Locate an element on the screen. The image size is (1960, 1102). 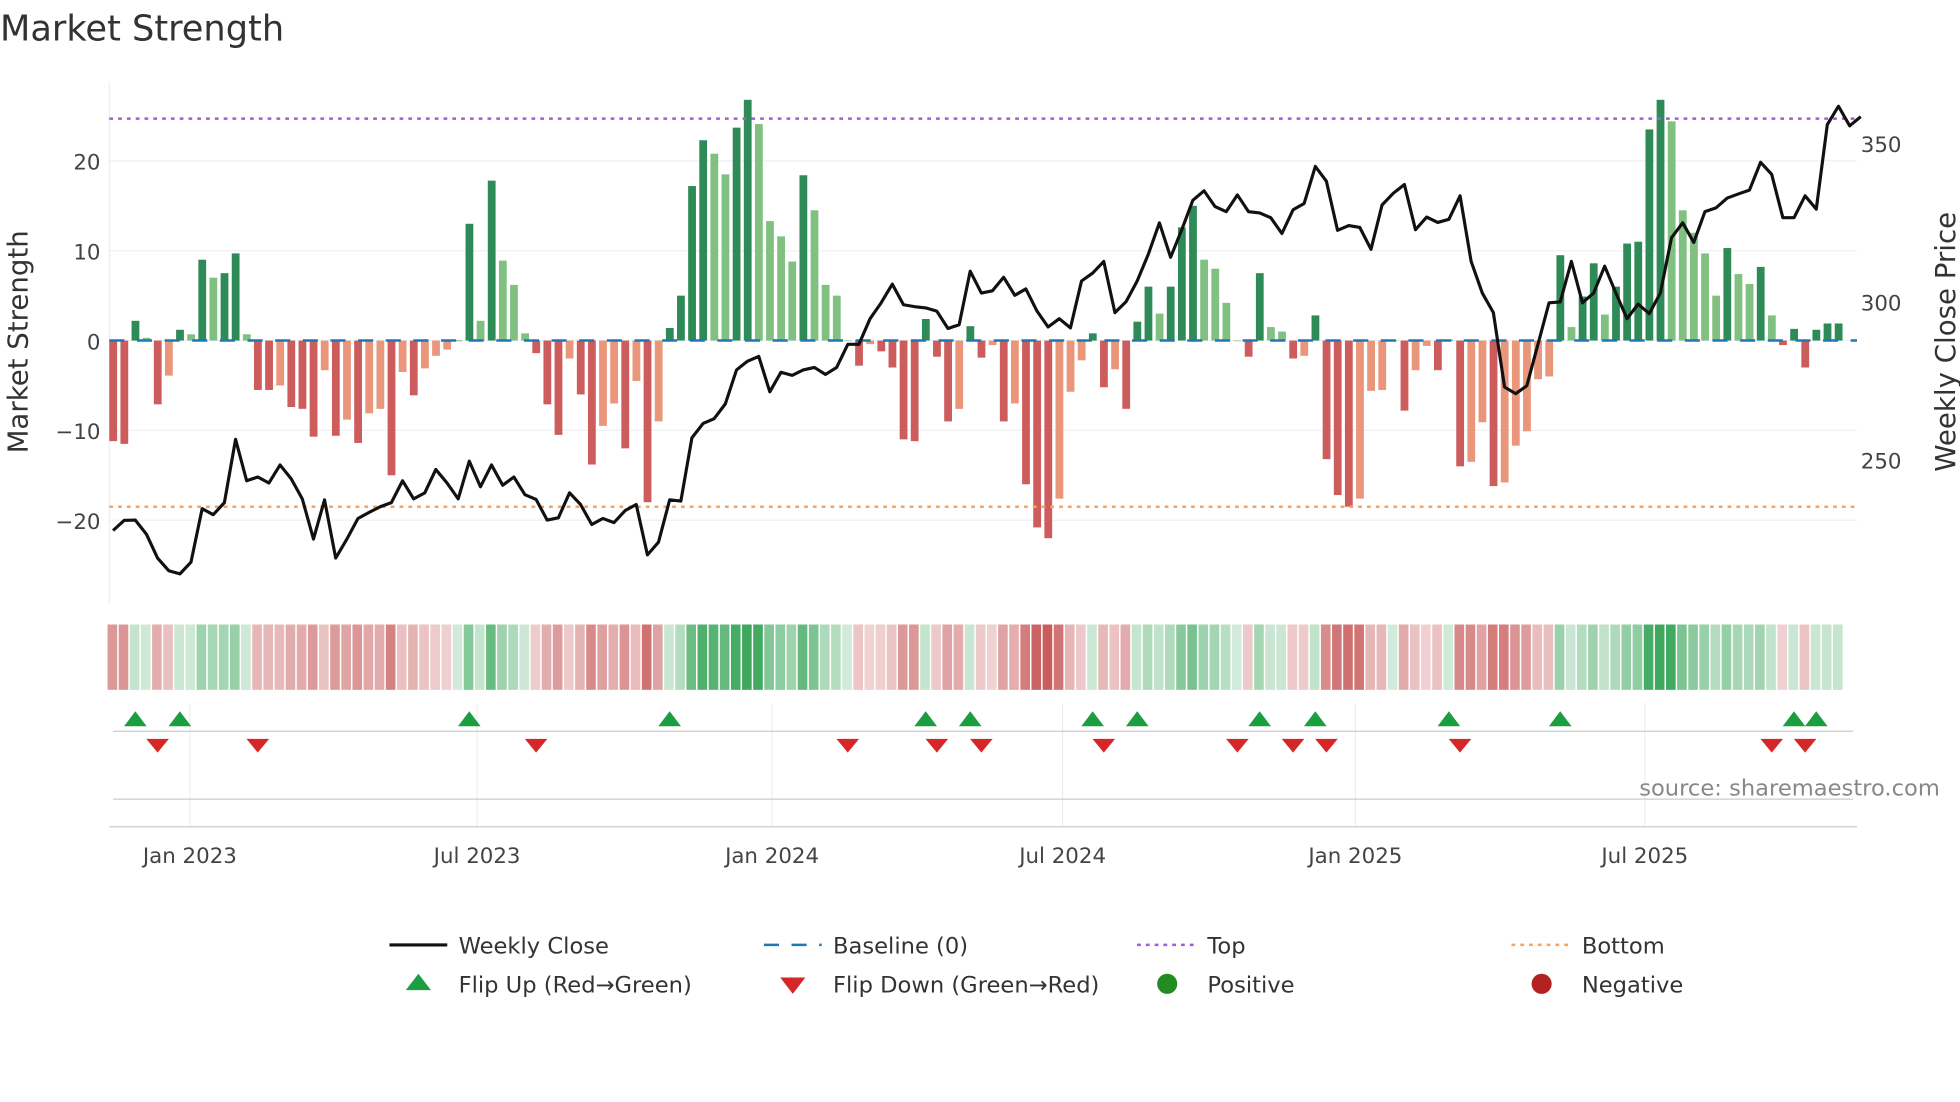
legend-negative: Negative is located at coordinates (1632, 986).